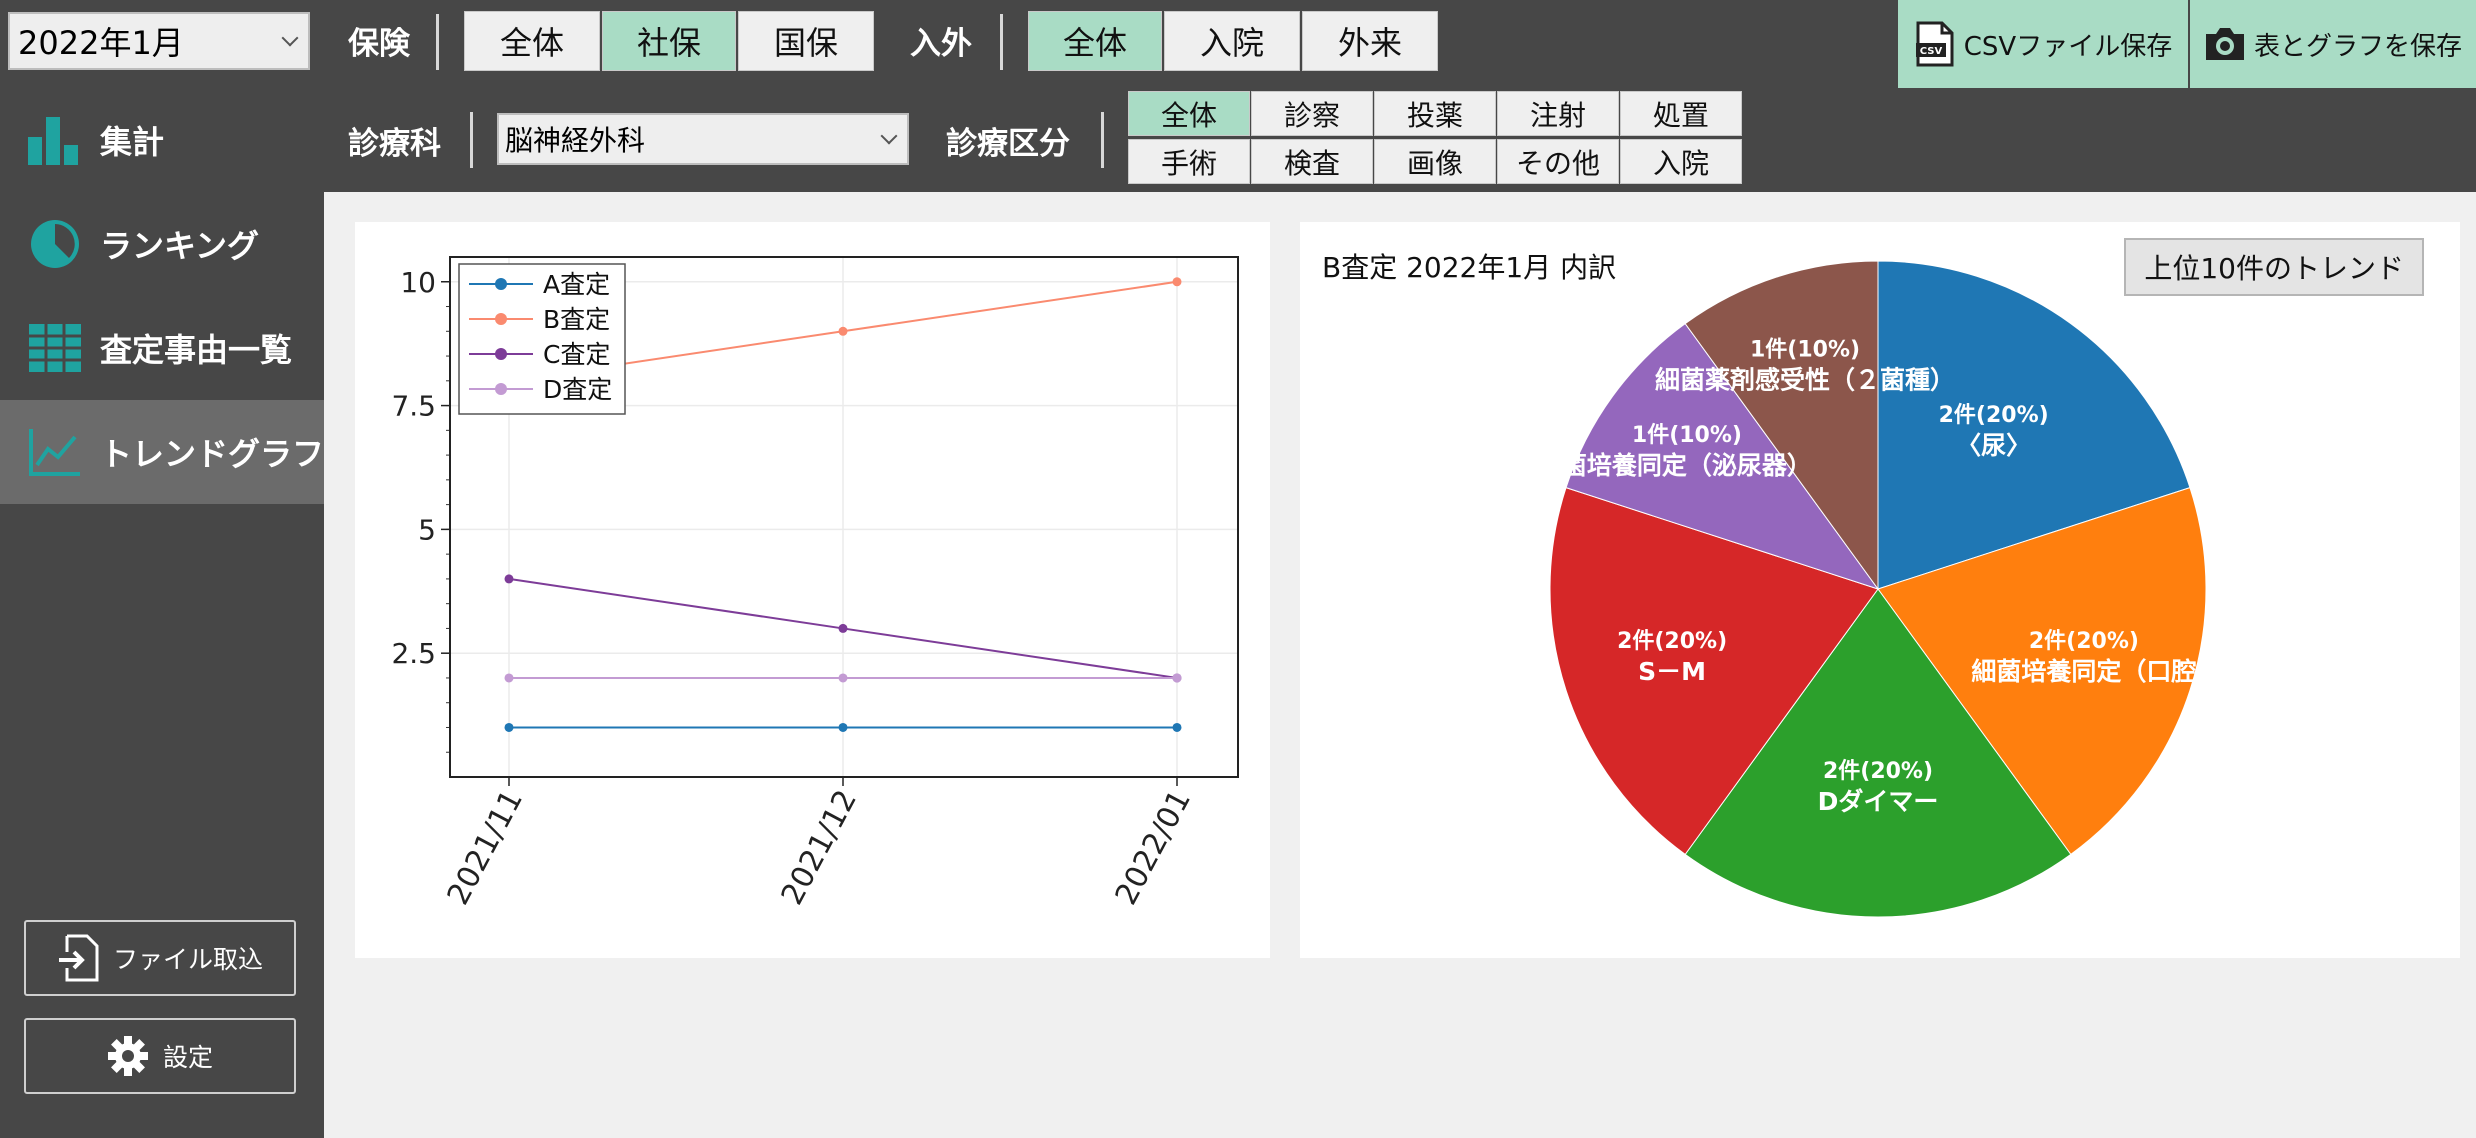  Describe the element at coordinates (394, 143) in the screenshot. I see `department-label: 診療科` at that location.